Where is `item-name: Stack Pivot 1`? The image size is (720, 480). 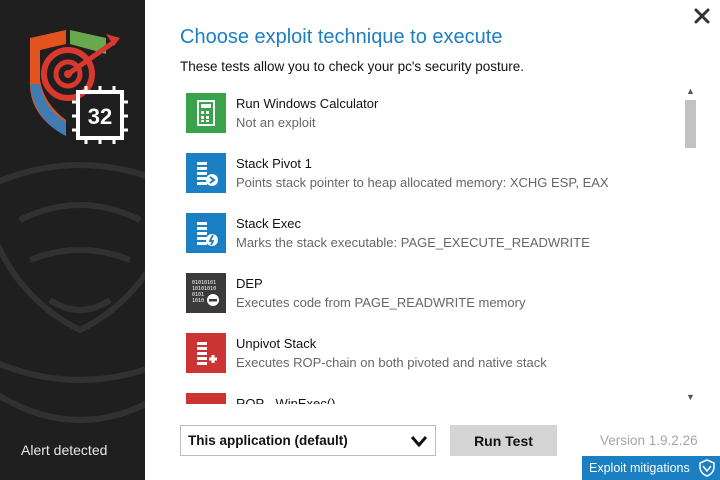 item-name: Stack Pivot 1 is located at coordinates (274, 163).